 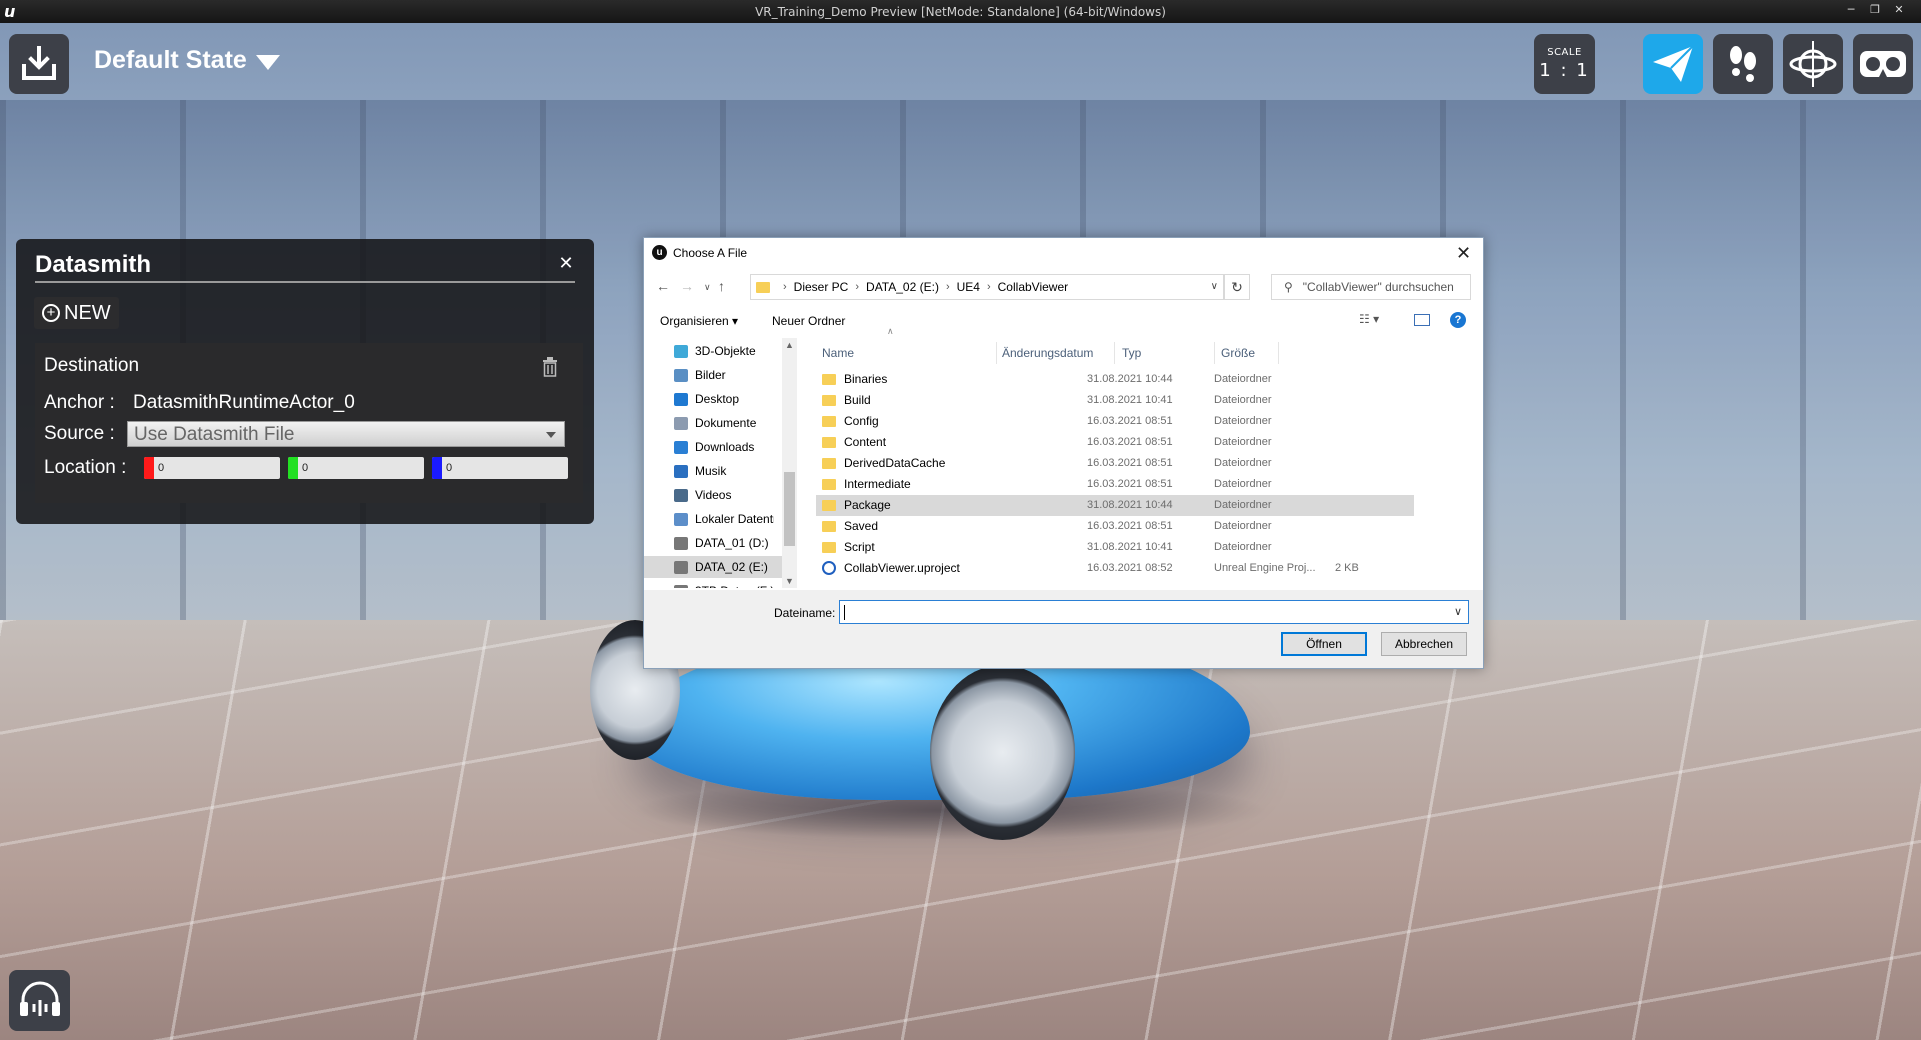 I want to click on download-icon, so click(x=681, y=447).